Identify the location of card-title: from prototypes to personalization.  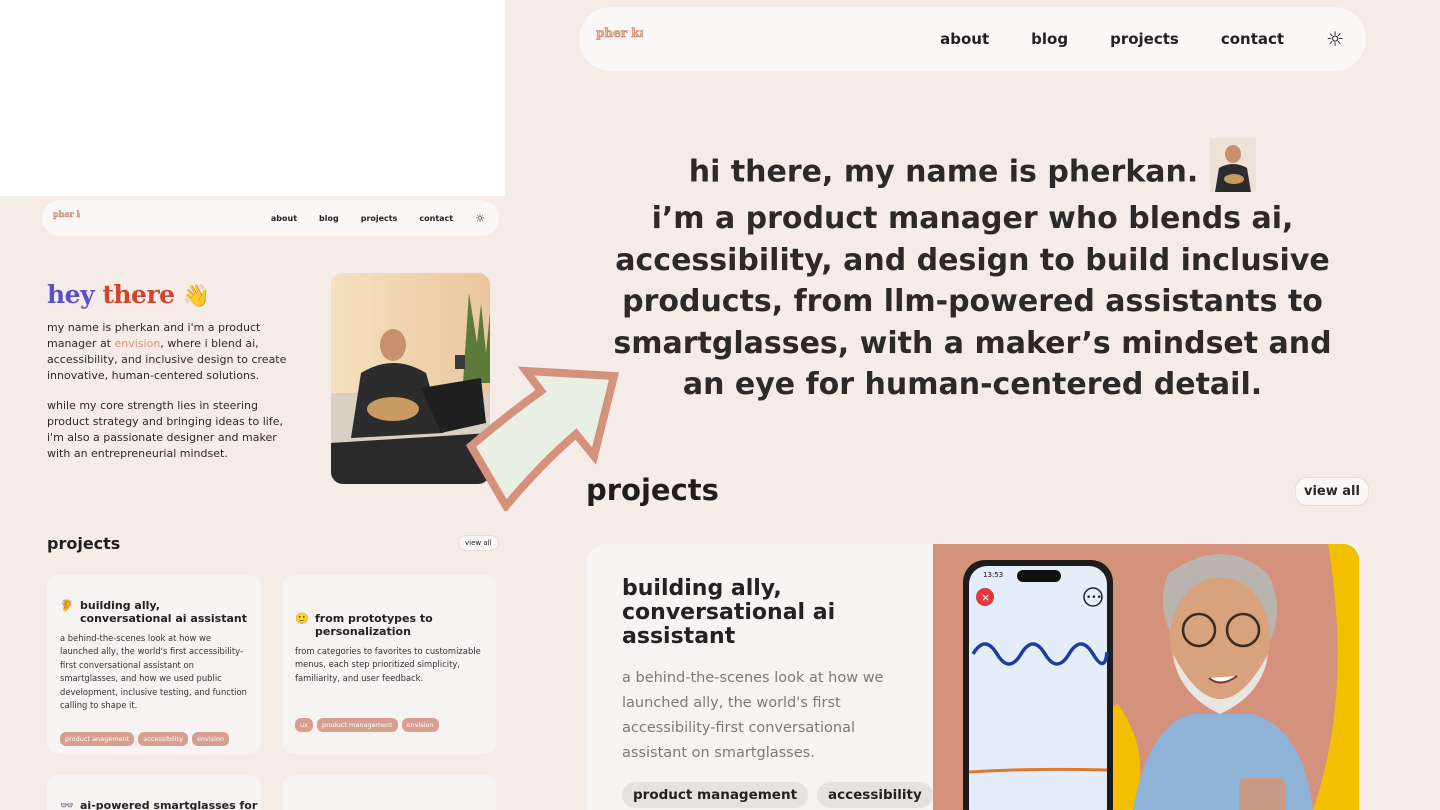
(374, 625).